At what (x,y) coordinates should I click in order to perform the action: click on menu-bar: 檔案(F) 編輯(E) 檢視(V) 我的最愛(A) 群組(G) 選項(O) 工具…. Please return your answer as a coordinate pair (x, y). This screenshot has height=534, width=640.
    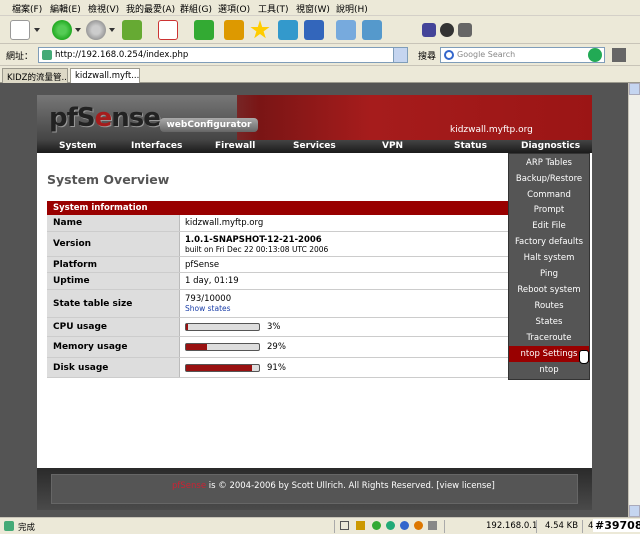
    Looking at the image, I should click on (320, 8).